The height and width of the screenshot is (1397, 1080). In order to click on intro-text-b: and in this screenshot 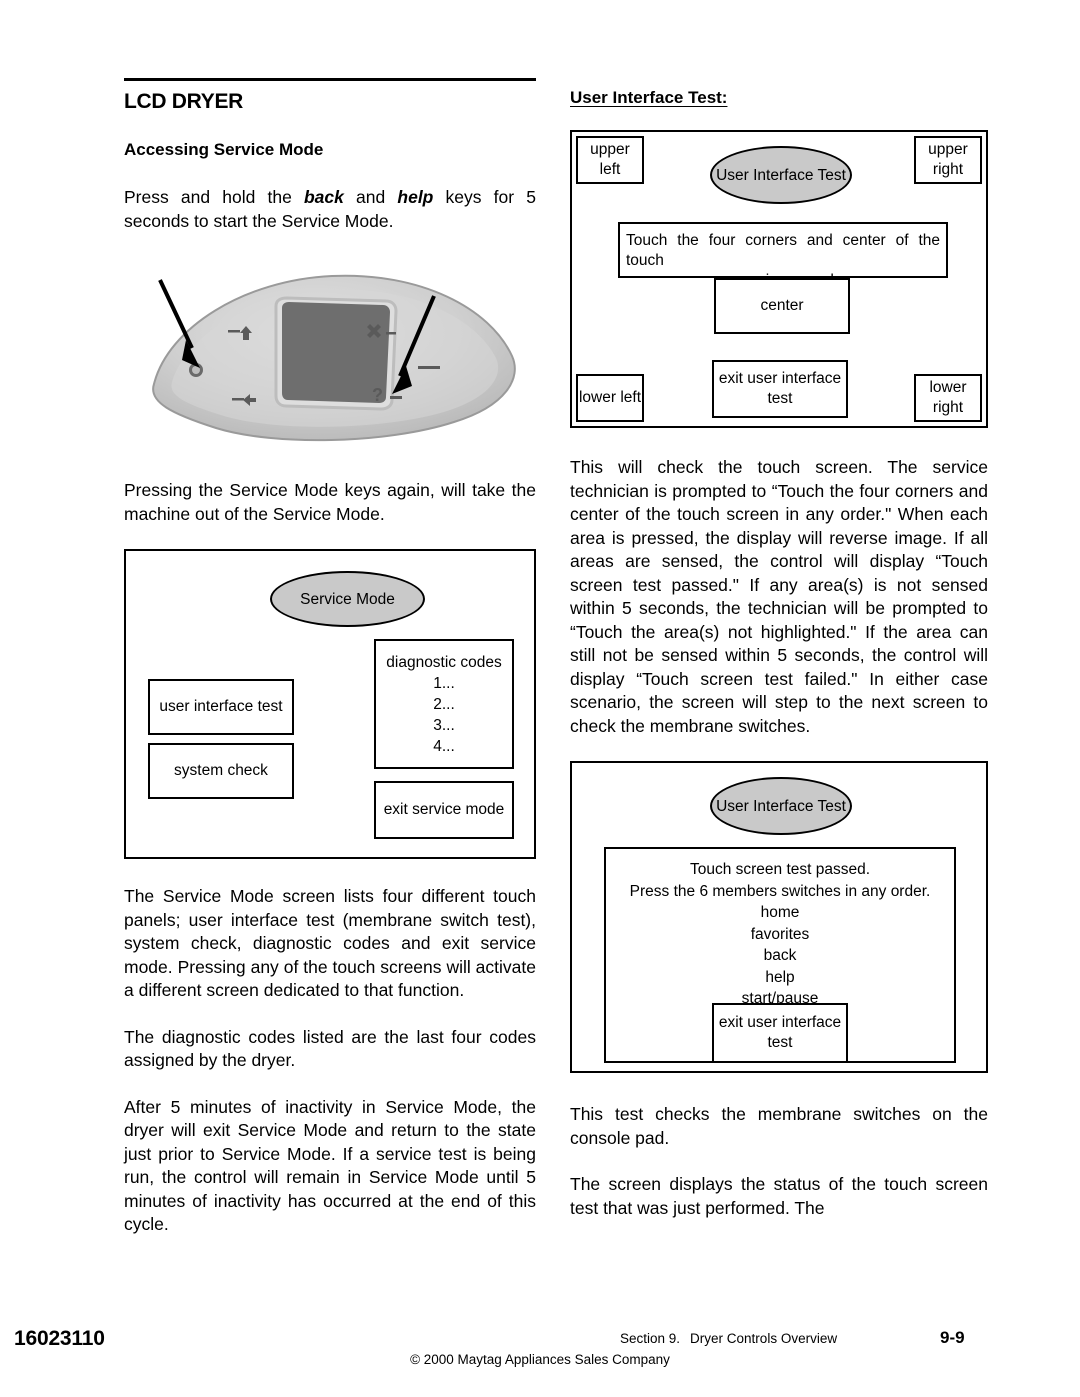, I will do `click(370, 197)`.